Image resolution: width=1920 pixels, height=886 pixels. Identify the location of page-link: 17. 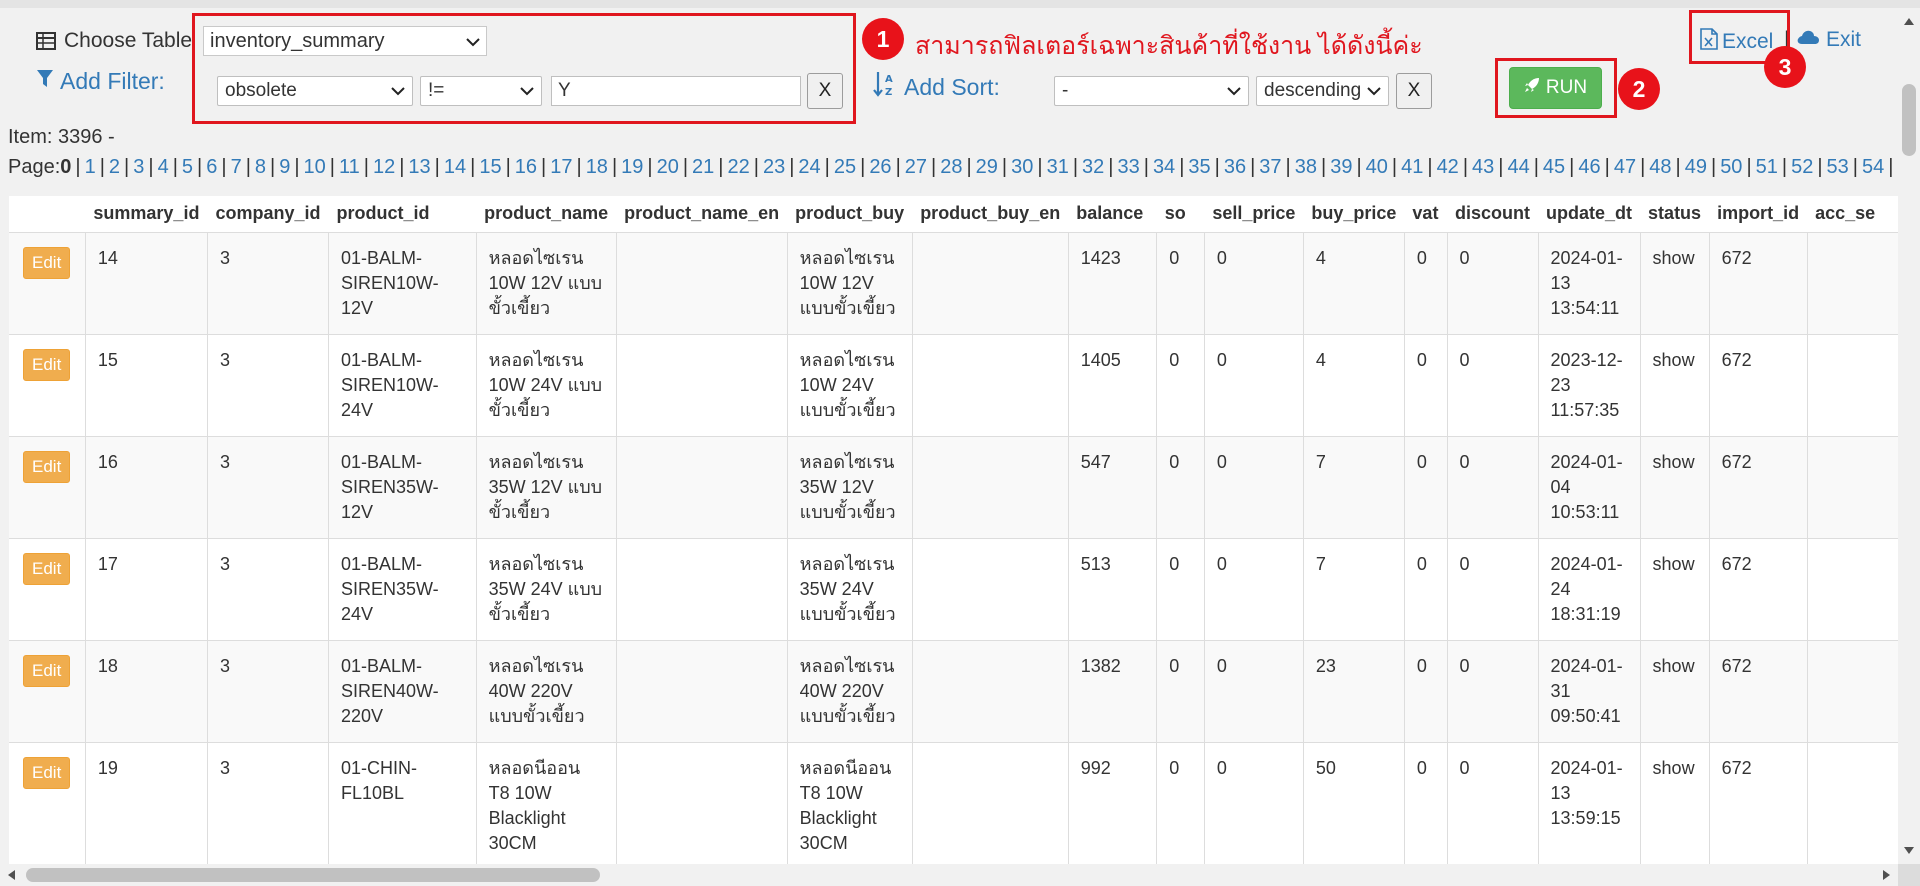
(561, 167).